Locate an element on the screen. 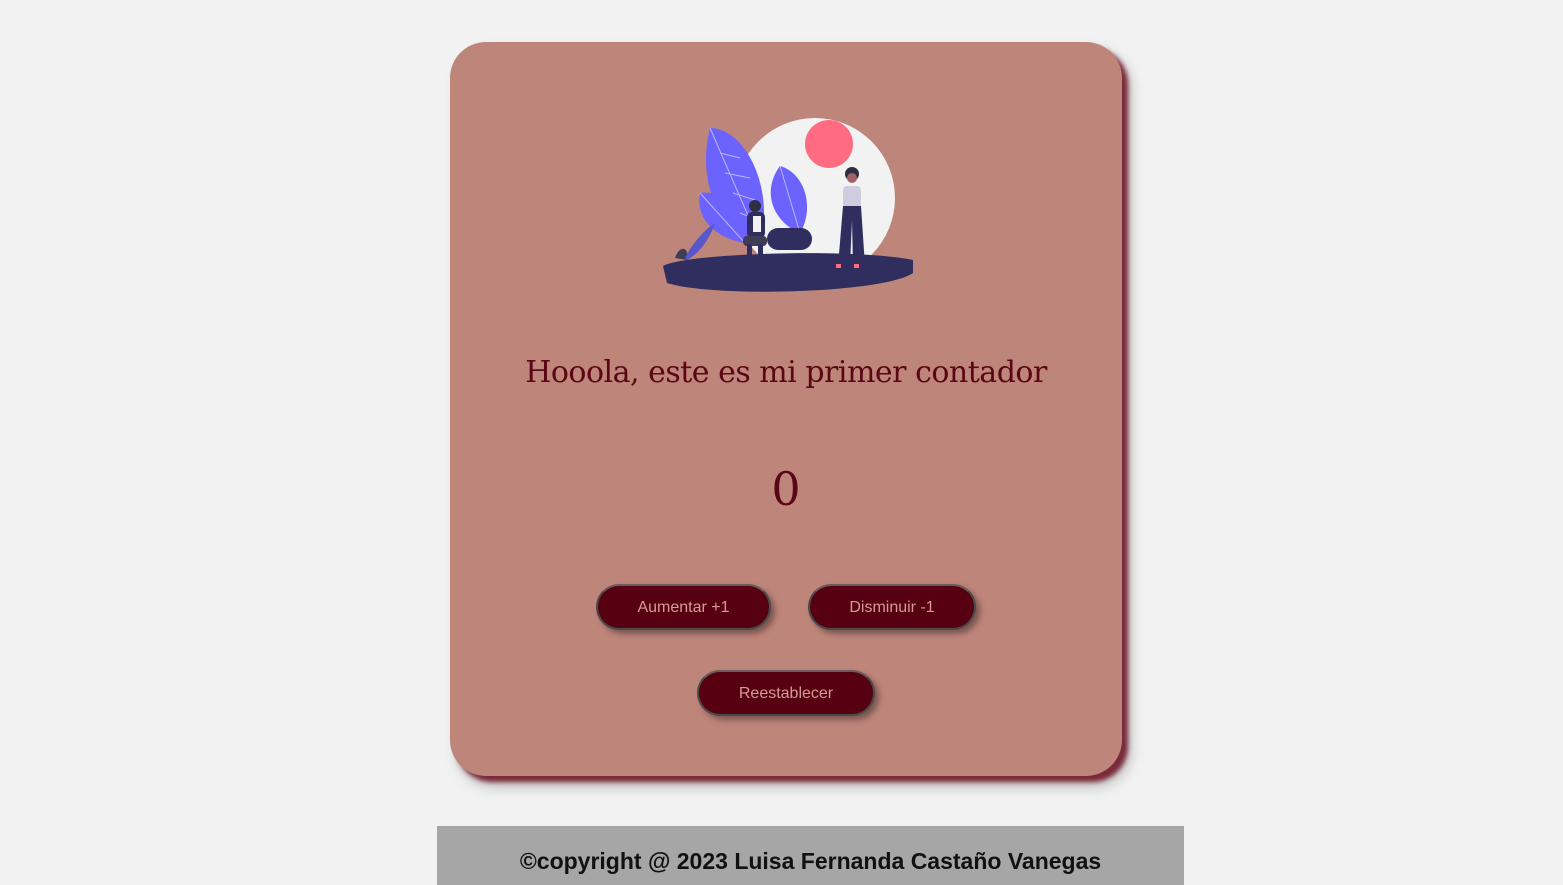  page-title: Hooola, este es mi primer contador is located at coordinates (786, 372).